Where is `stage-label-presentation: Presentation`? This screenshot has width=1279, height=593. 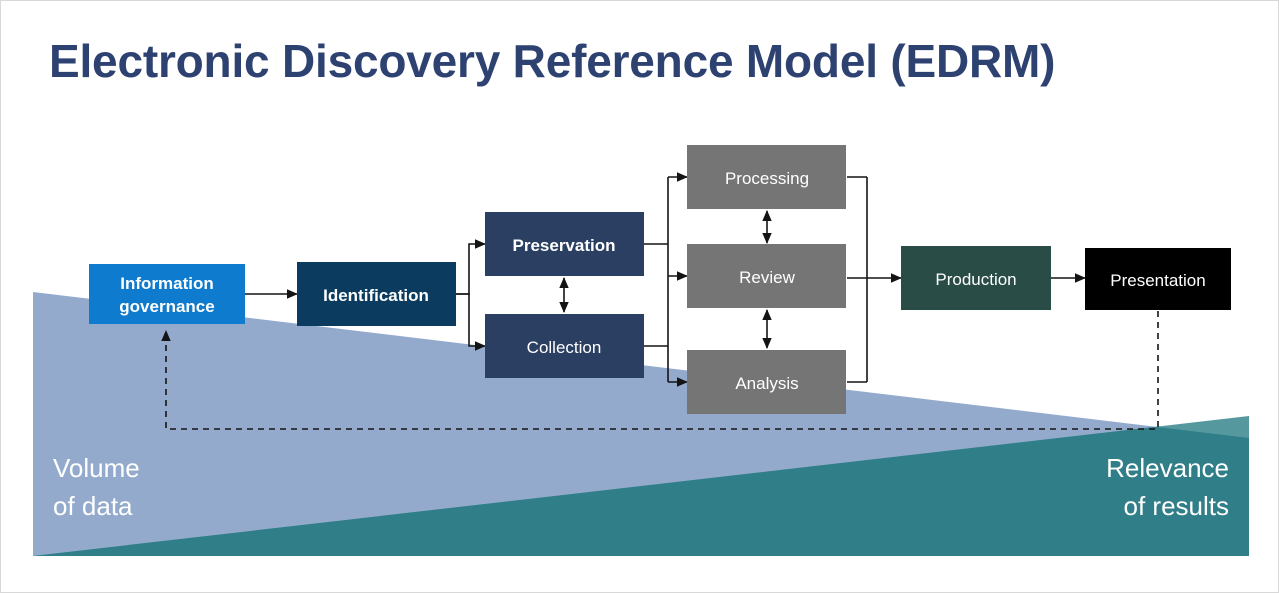
stage-label-presentation: Presentation is located at coordinates (1157, 280).